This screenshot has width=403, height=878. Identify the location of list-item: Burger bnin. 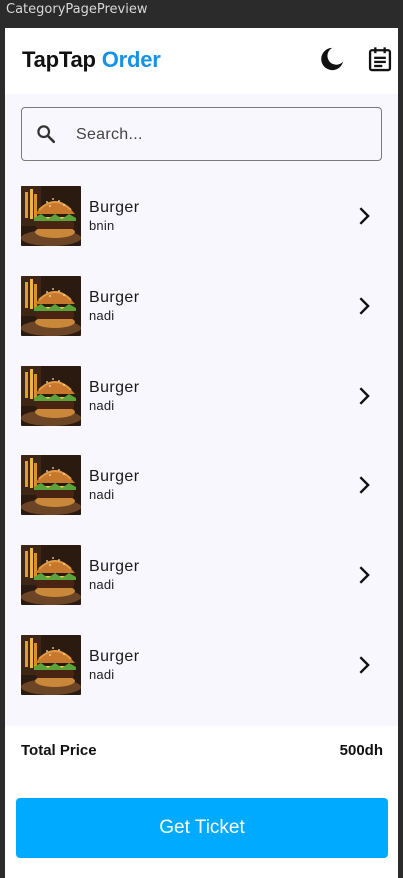
(201, 217).